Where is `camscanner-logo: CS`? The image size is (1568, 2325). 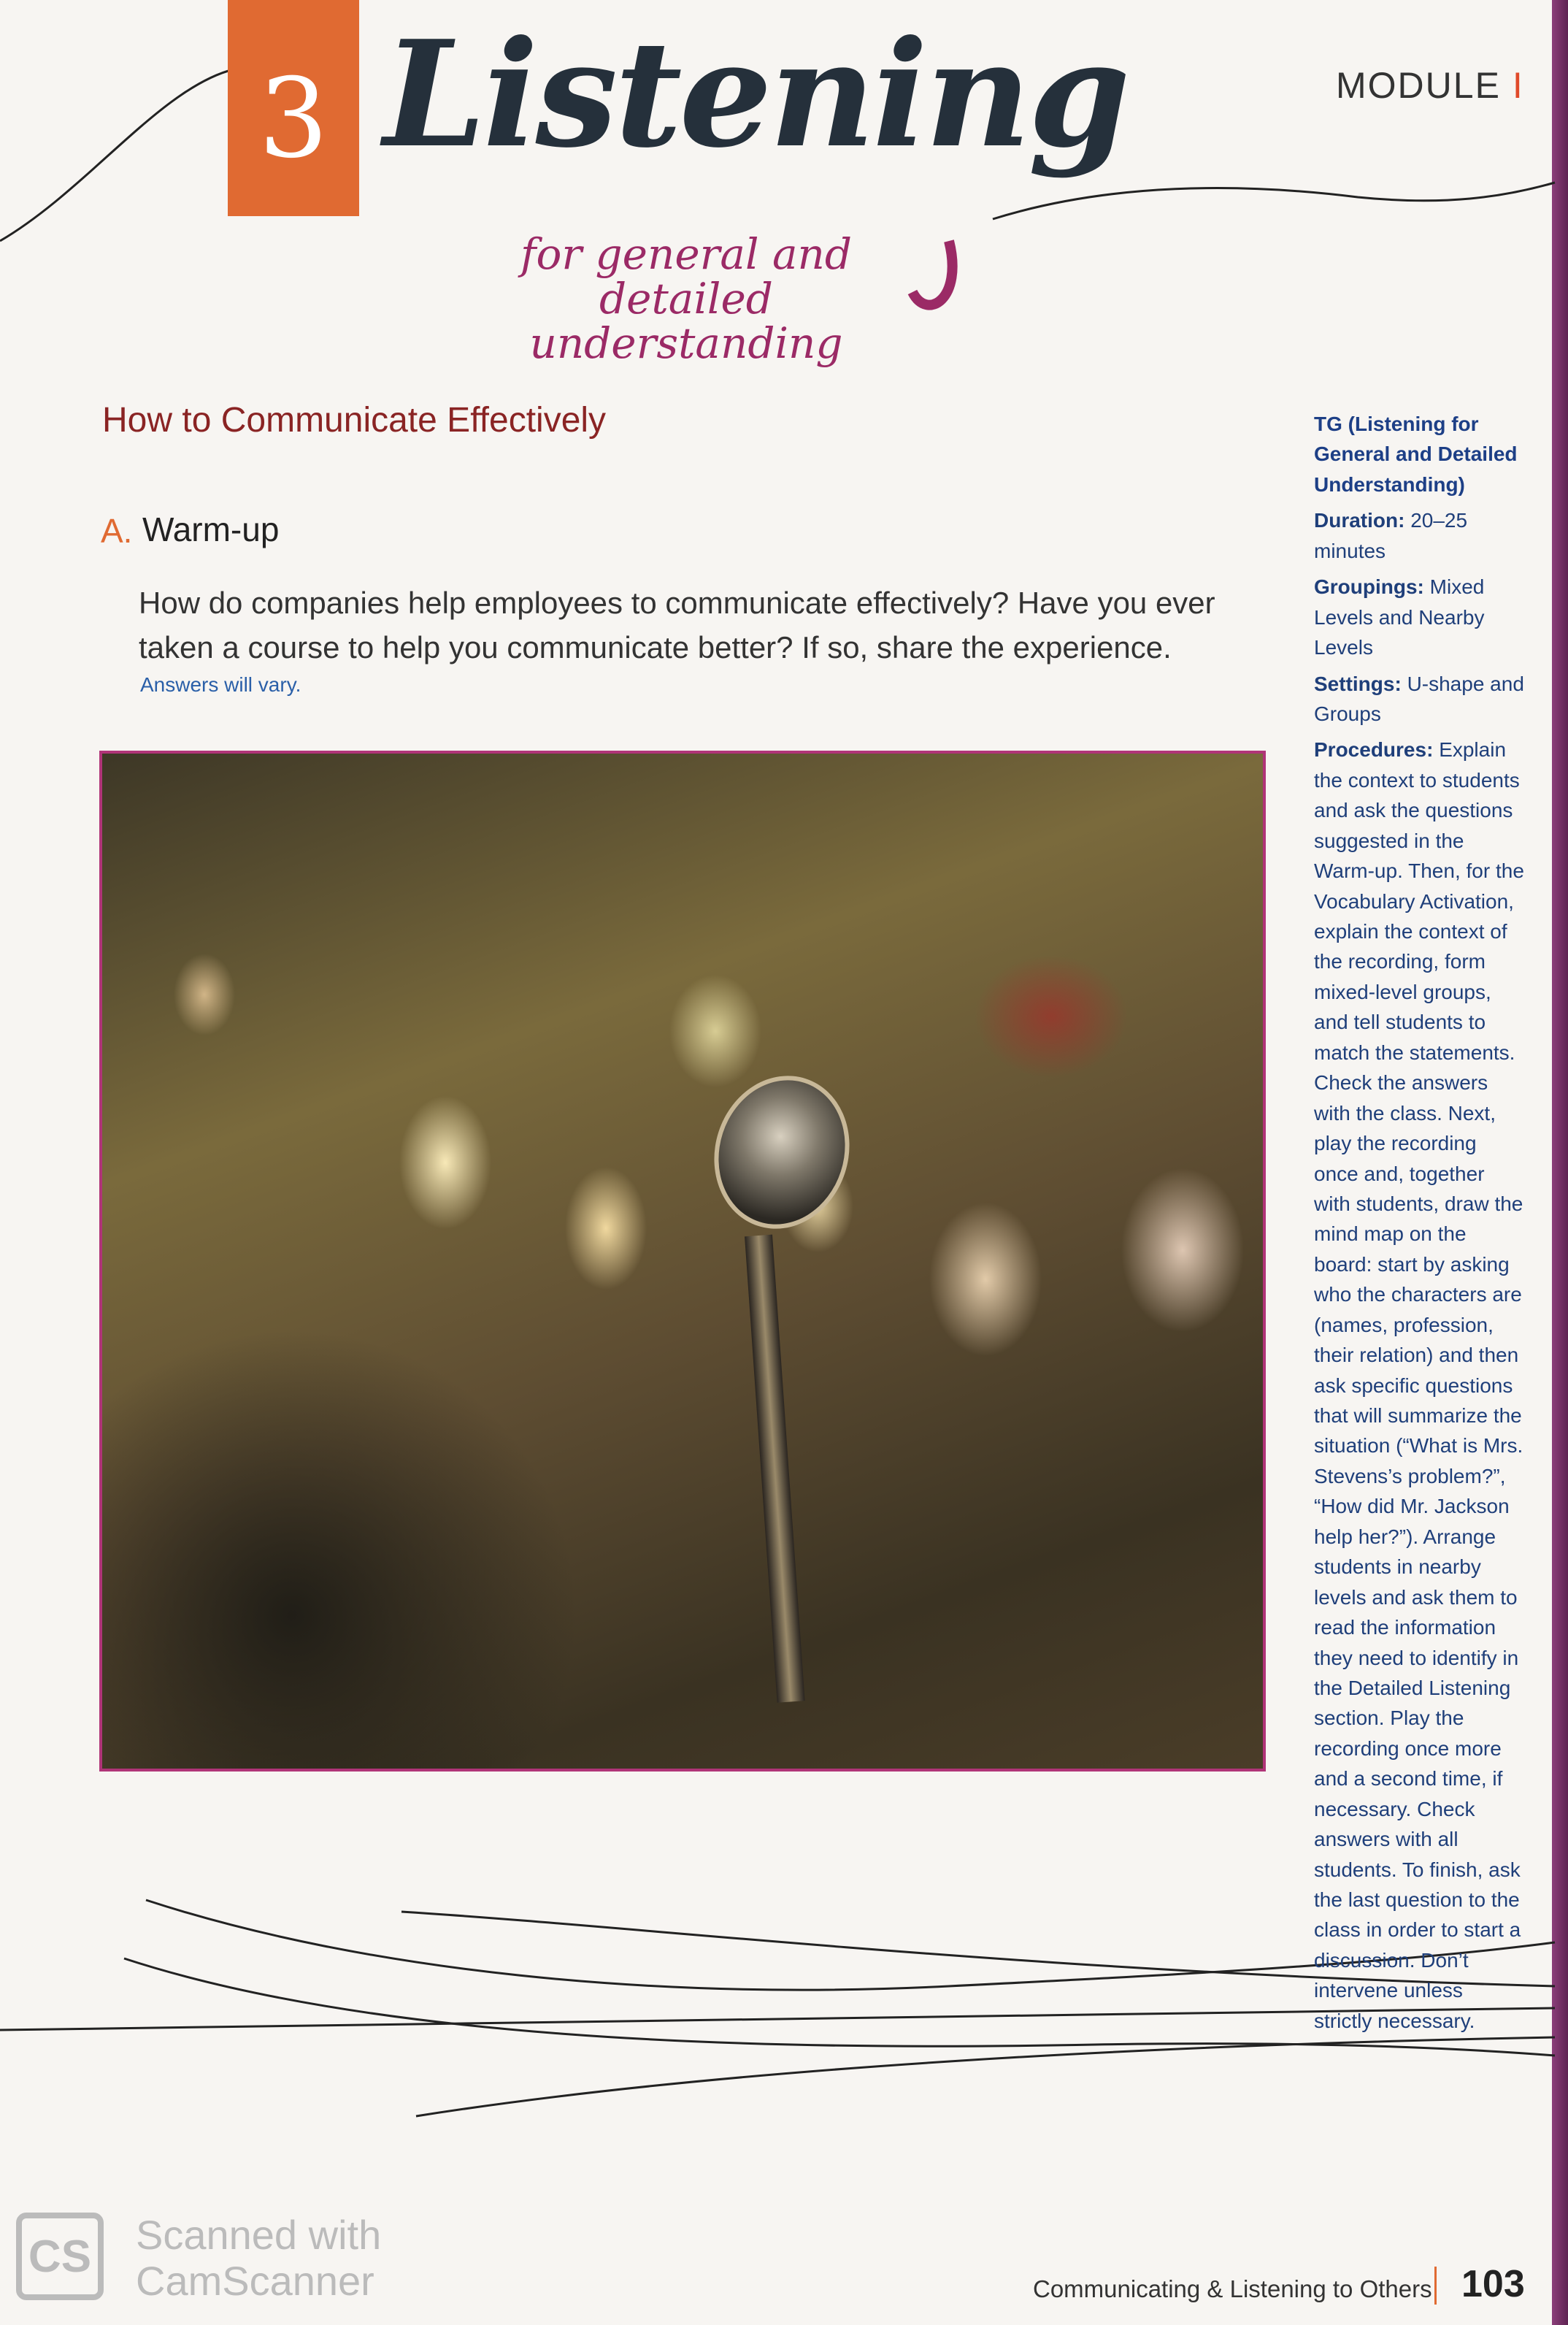
camscanner-logo: CS is located at coordinates (60, 2256).